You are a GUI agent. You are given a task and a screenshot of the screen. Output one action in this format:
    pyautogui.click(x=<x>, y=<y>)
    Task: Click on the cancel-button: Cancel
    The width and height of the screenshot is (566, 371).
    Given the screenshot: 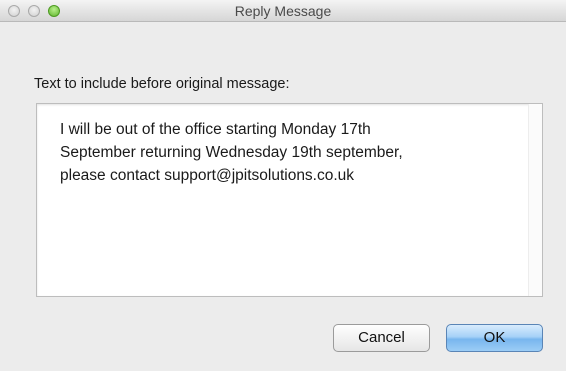 What is the action you would take?
    pyautogui.click(x=381, y=338)
    